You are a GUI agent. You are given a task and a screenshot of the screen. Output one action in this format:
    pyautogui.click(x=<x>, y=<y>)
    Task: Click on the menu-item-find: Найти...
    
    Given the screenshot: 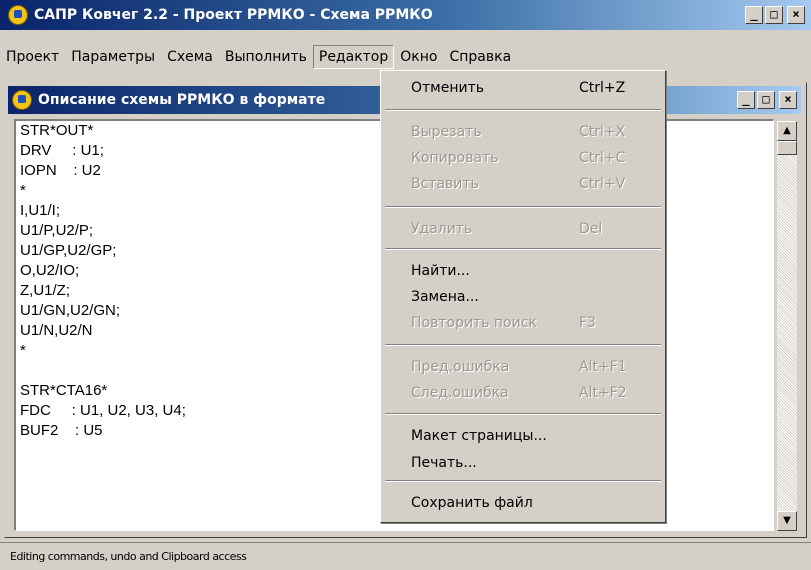 What is the action you would take?
    pyautogui.click(x=523, y=271)
    